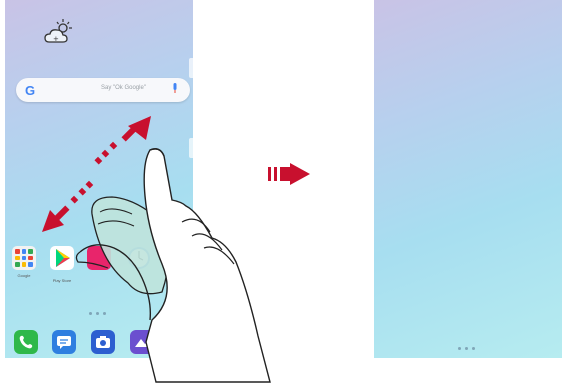 The height and width of the screenshot is (392, 564). I want to click on search-placeholder: Say "Ok Google", so click(123, 88).